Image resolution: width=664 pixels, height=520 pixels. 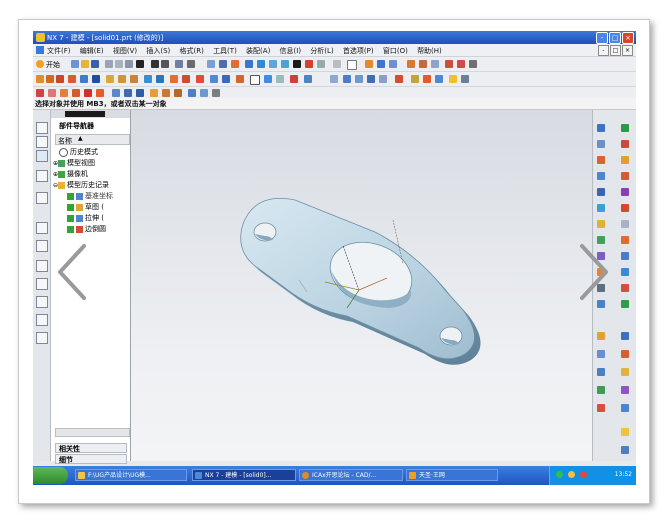 What do you see at coordinates (225, 51) in the screenshot?
I see `menu-tools: 工具(T)` at bounding box center [225, 51].